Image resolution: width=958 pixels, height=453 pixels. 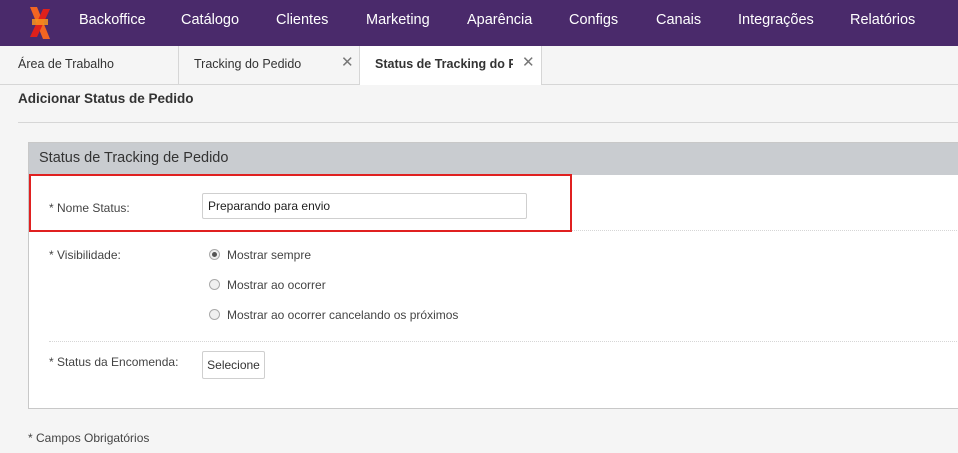 I want to click on tab-label: Área de Trabalho, so click(x=66, y=64).